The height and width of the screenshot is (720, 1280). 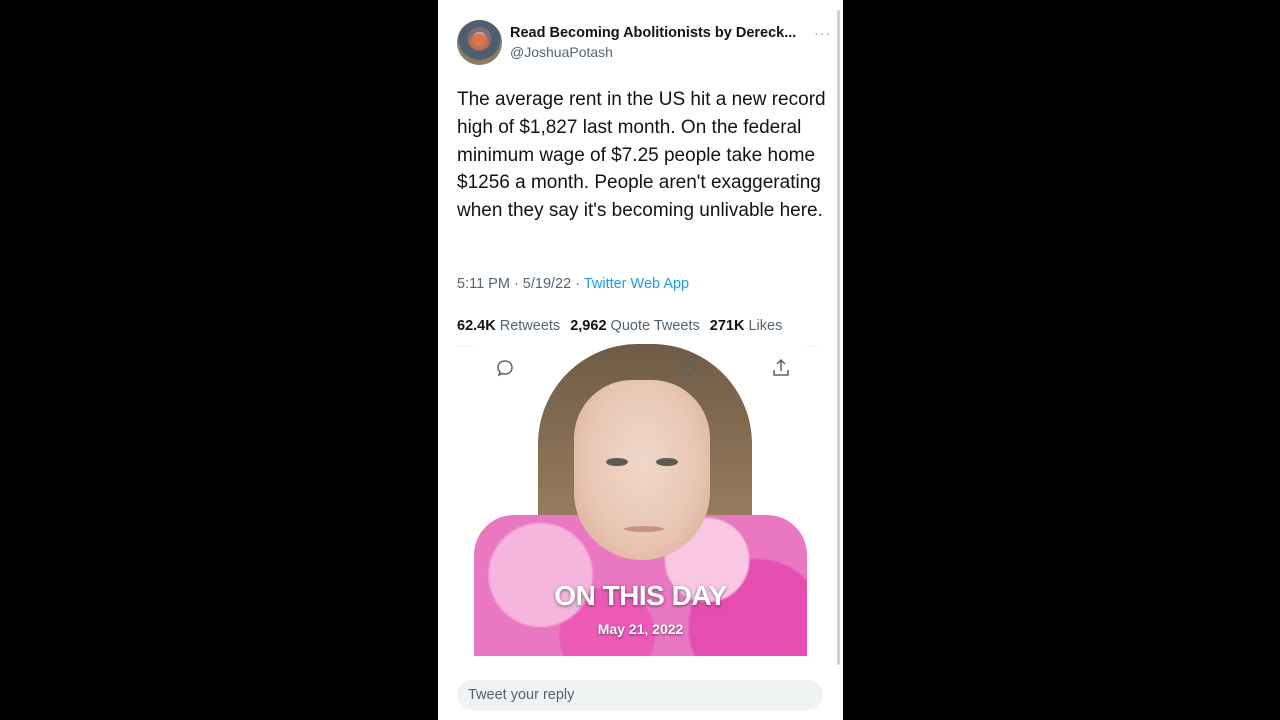 What do you see at coordinates (636, 284) in the screenshot?
I see `tweet-source-link: Twitter Web App` at bounding box center [636, 284].